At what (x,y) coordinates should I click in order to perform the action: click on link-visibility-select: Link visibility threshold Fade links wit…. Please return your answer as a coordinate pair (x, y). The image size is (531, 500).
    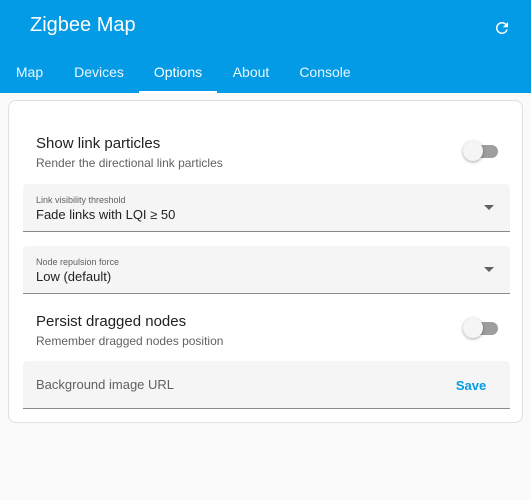
    Looking at the image, I should click on (266, 208).